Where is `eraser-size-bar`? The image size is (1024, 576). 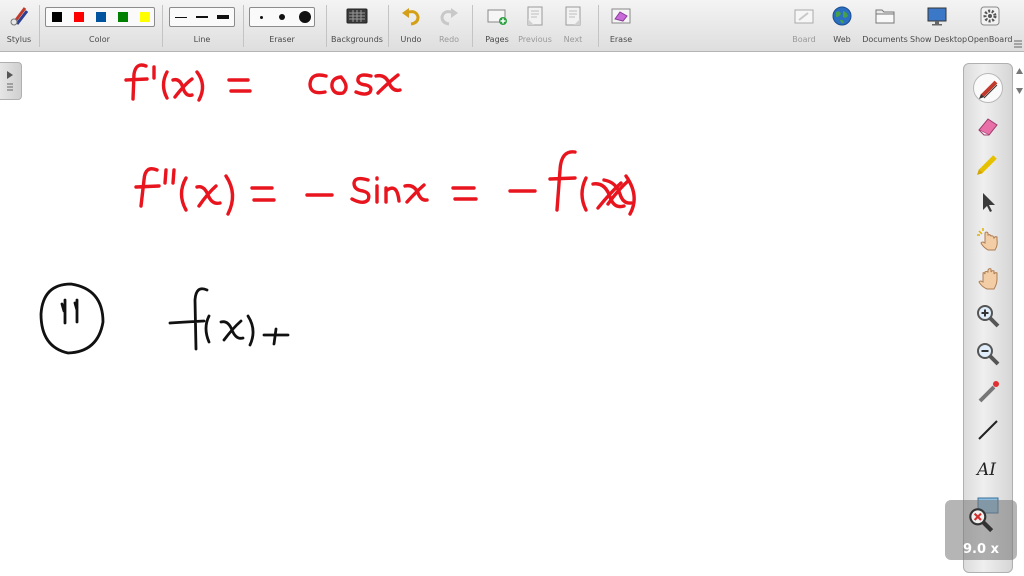
eraser-size-bar is located at coordinates (282, 17).